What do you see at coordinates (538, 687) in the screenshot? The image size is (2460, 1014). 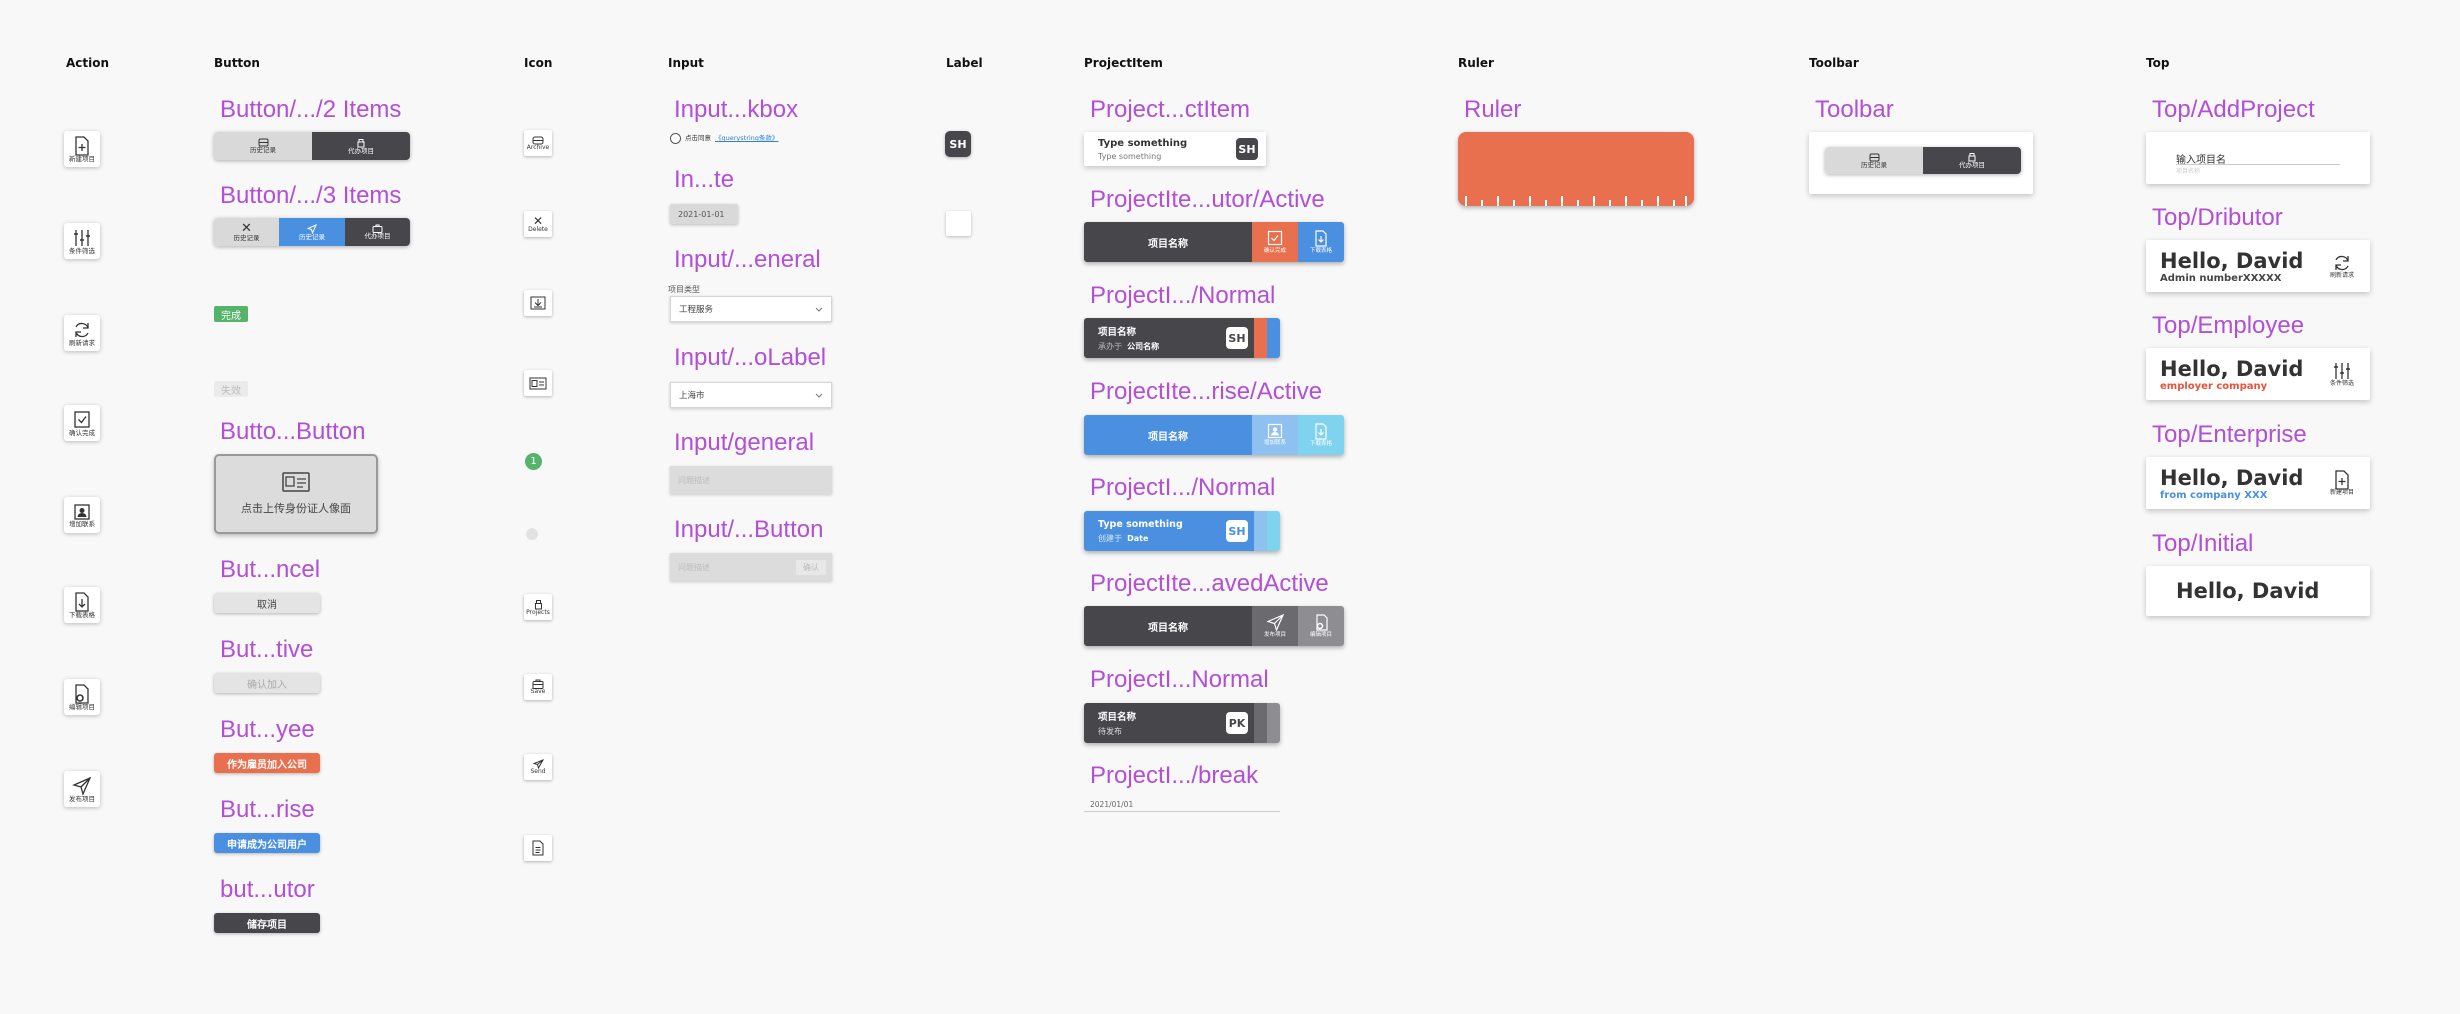 I see `save-icon-button: Save` at bounding box center [538, 687].